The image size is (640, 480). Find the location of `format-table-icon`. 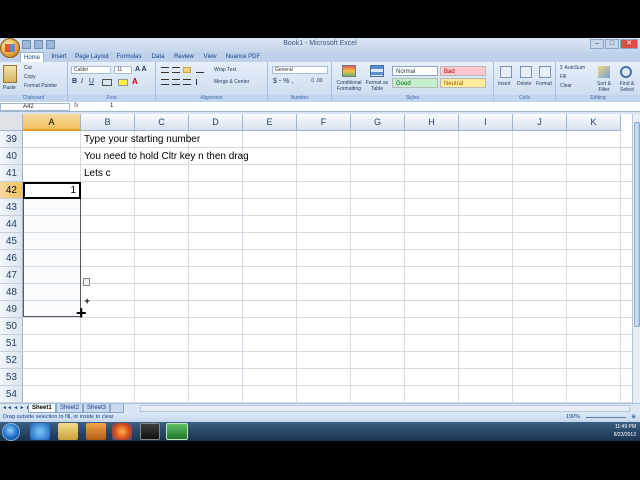

format-table-icon is located at coordinates (377, 71).